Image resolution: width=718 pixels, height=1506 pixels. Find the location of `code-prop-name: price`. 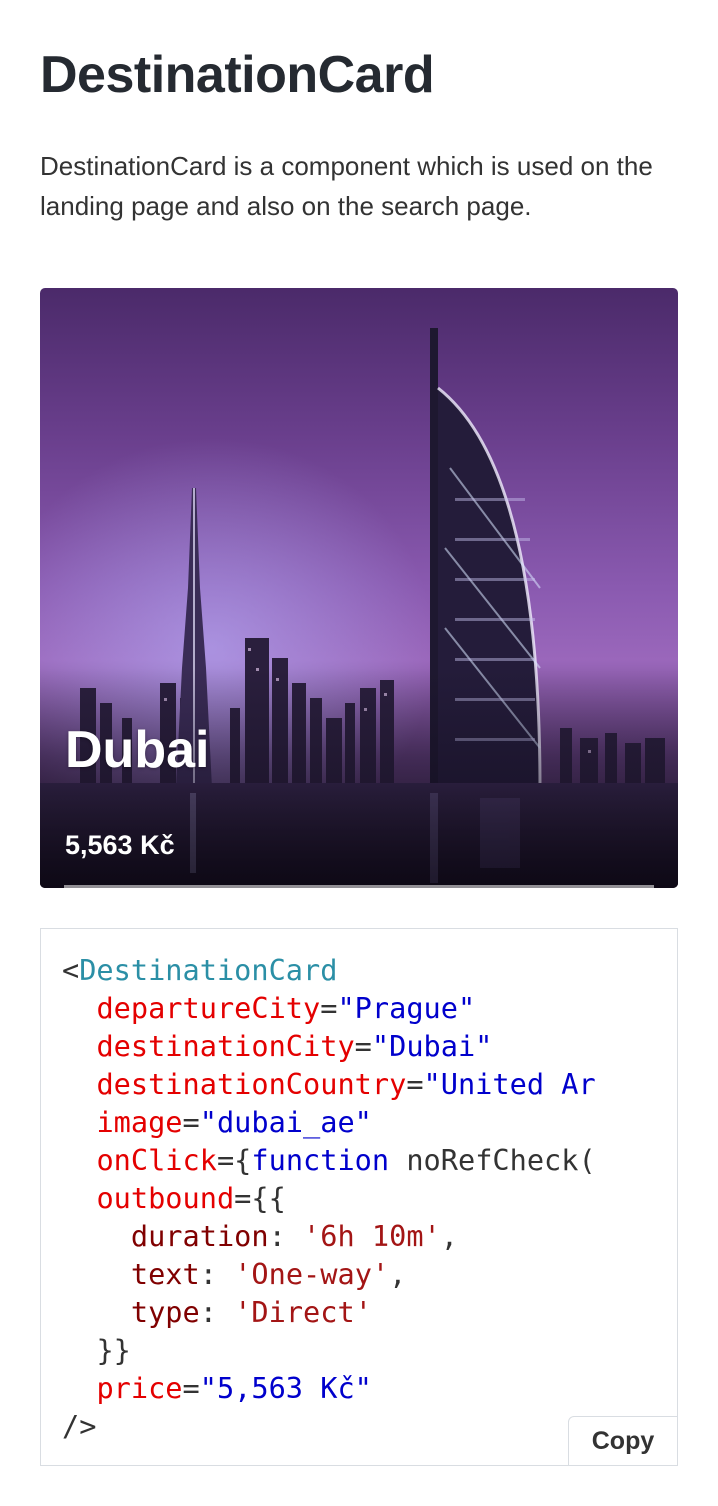

code-prop-name: price is located at coordinates (139, 1388).